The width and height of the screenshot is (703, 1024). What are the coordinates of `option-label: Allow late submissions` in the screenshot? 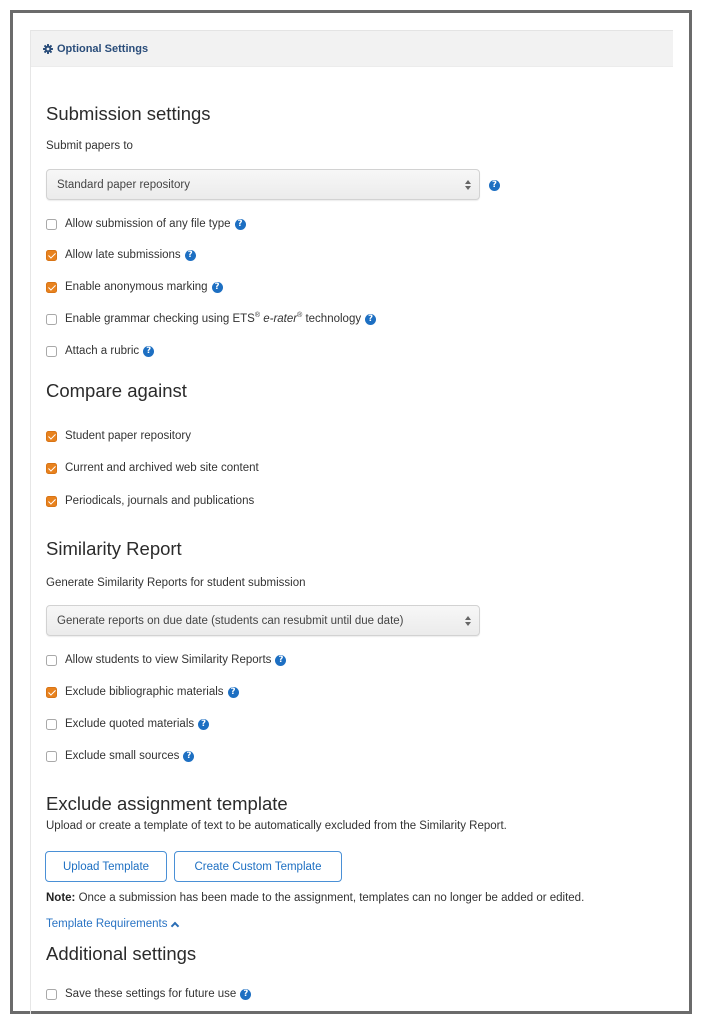 It's located at (123, 255).